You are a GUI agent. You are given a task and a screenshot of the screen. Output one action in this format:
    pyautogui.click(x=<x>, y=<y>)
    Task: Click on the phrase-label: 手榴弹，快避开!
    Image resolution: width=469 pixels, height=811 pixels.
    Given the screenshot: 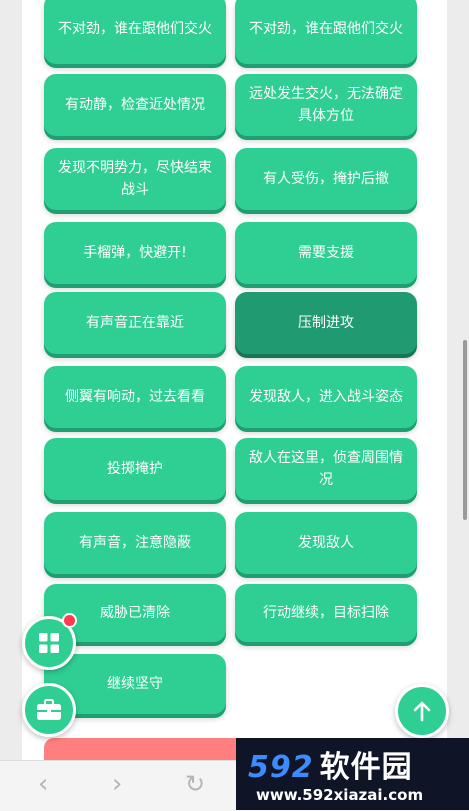 What is the action you would take?
    pyautogui.click(x=135, y=253)
    